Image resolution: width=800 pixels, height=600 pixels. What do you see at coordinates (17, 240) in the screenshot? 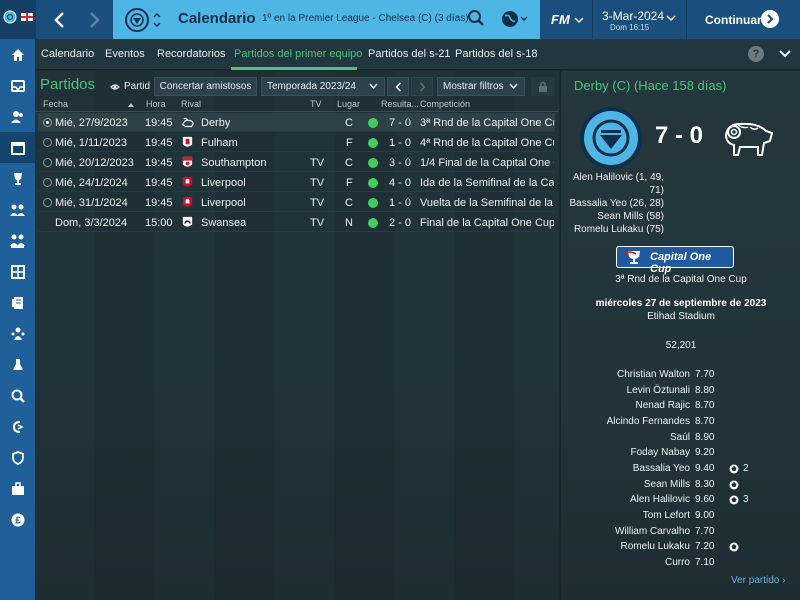
I see `sidebar-item-training` at bounding box center [17, 240].